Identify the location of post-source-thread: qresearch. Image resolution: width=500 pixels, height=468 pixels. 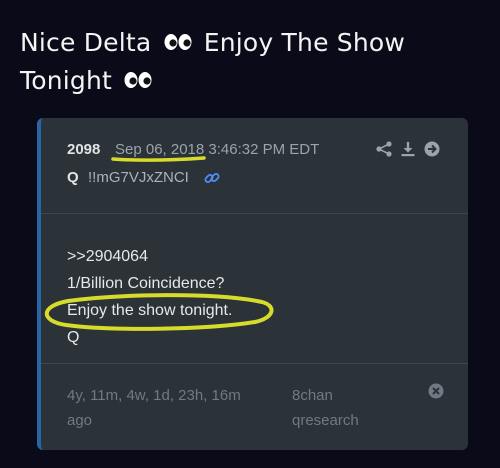
(325, 420).